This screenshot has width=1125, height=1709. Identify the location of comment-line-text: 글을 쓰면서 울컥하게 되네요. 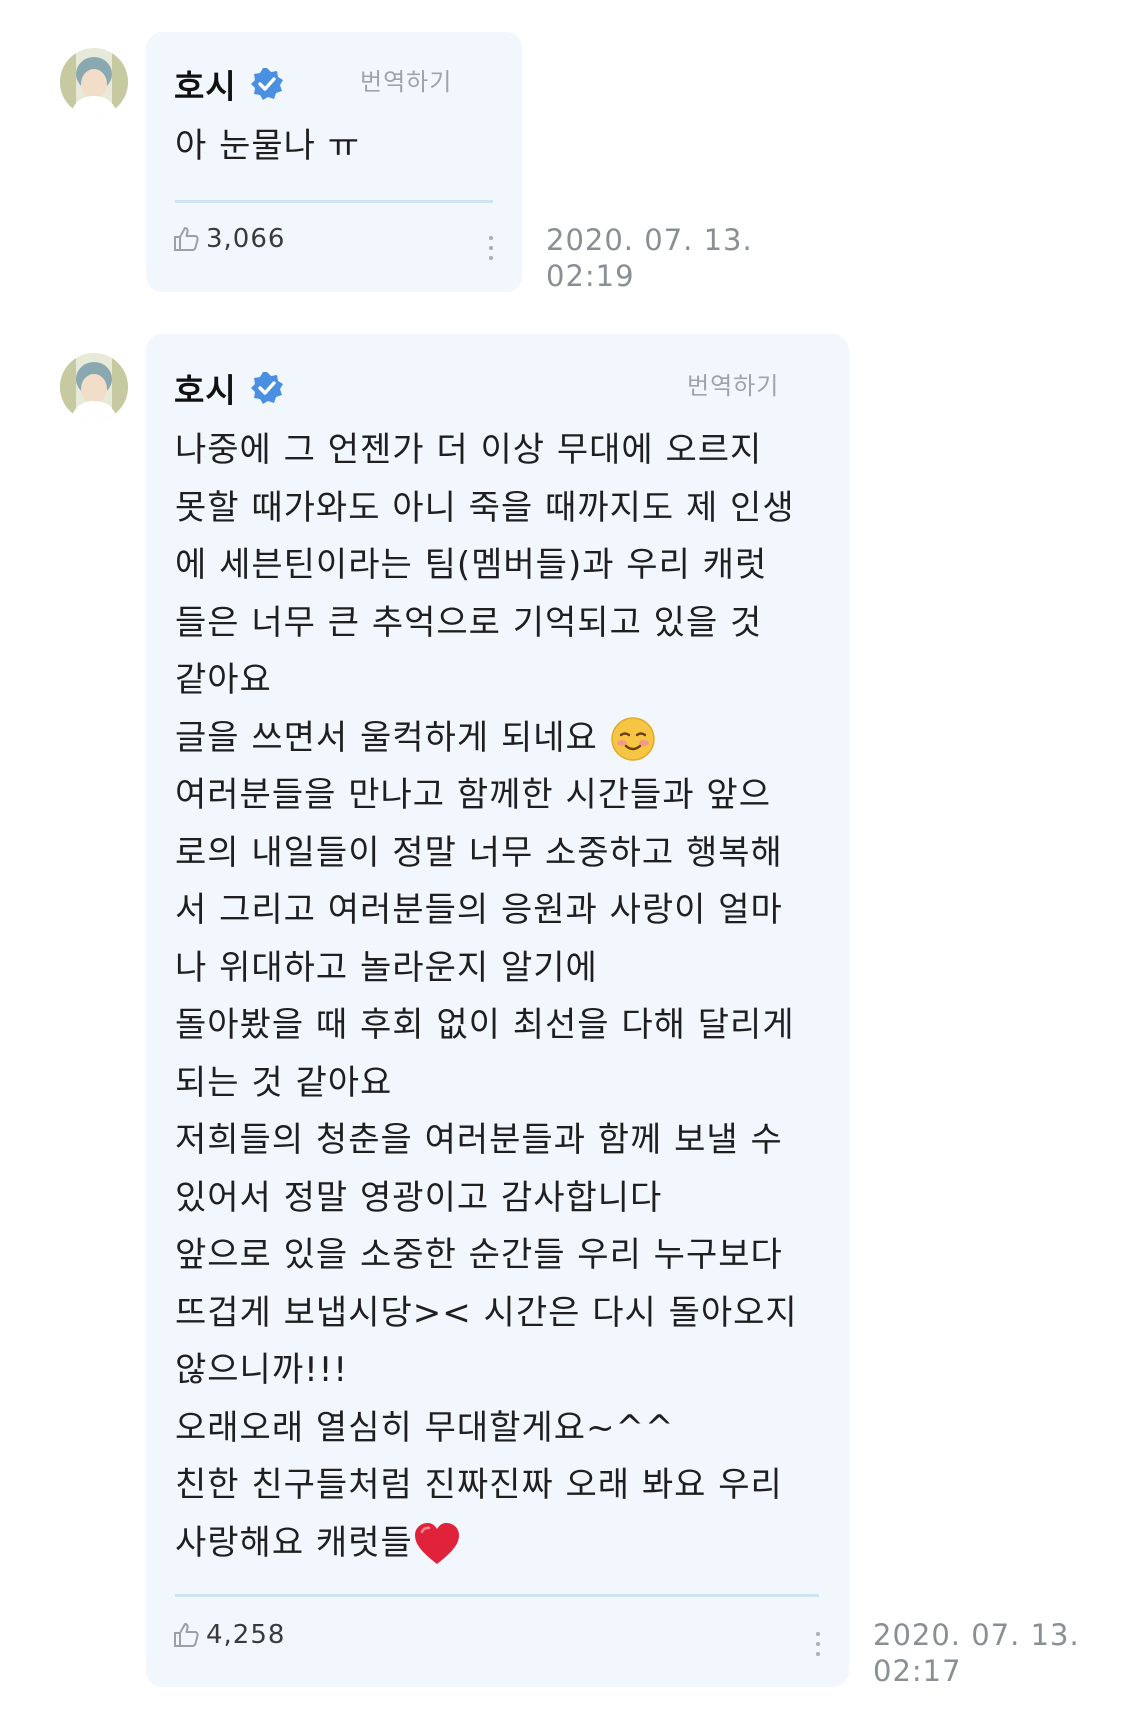
(386, 737).